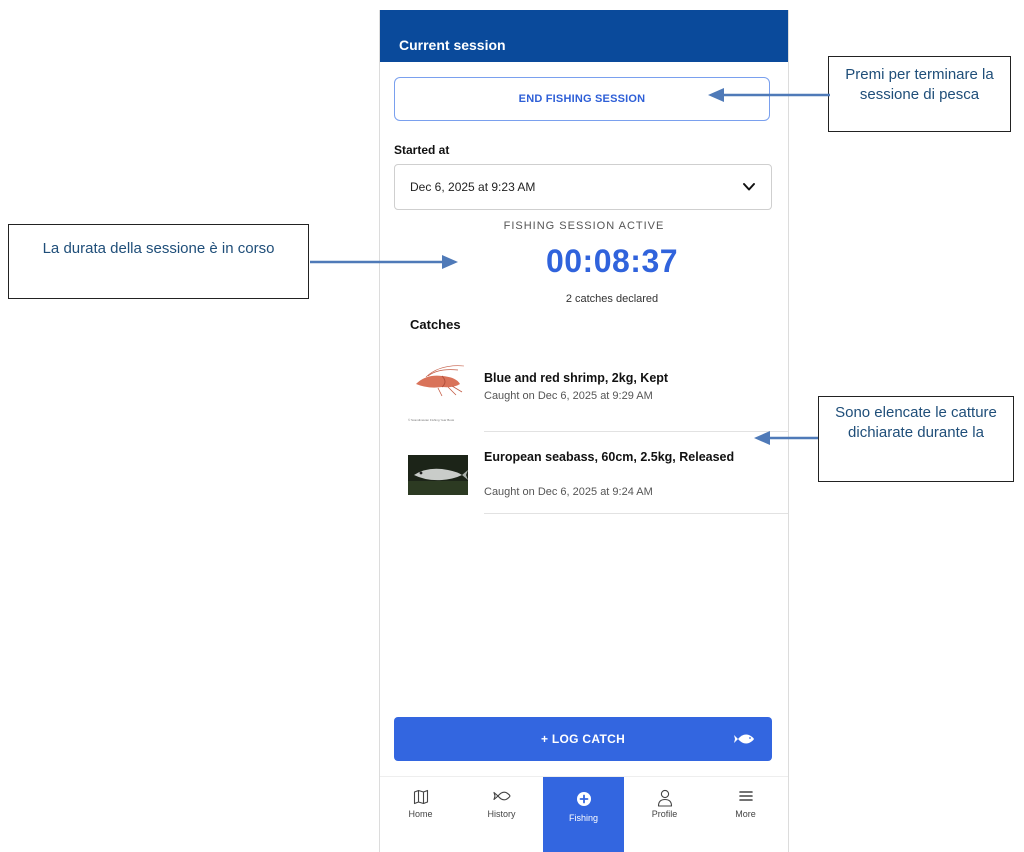 This screenshot has height=852, width=1024. Describe the element at coordinates (664, 798) in the screenshot. I see `person-icon` at that location.